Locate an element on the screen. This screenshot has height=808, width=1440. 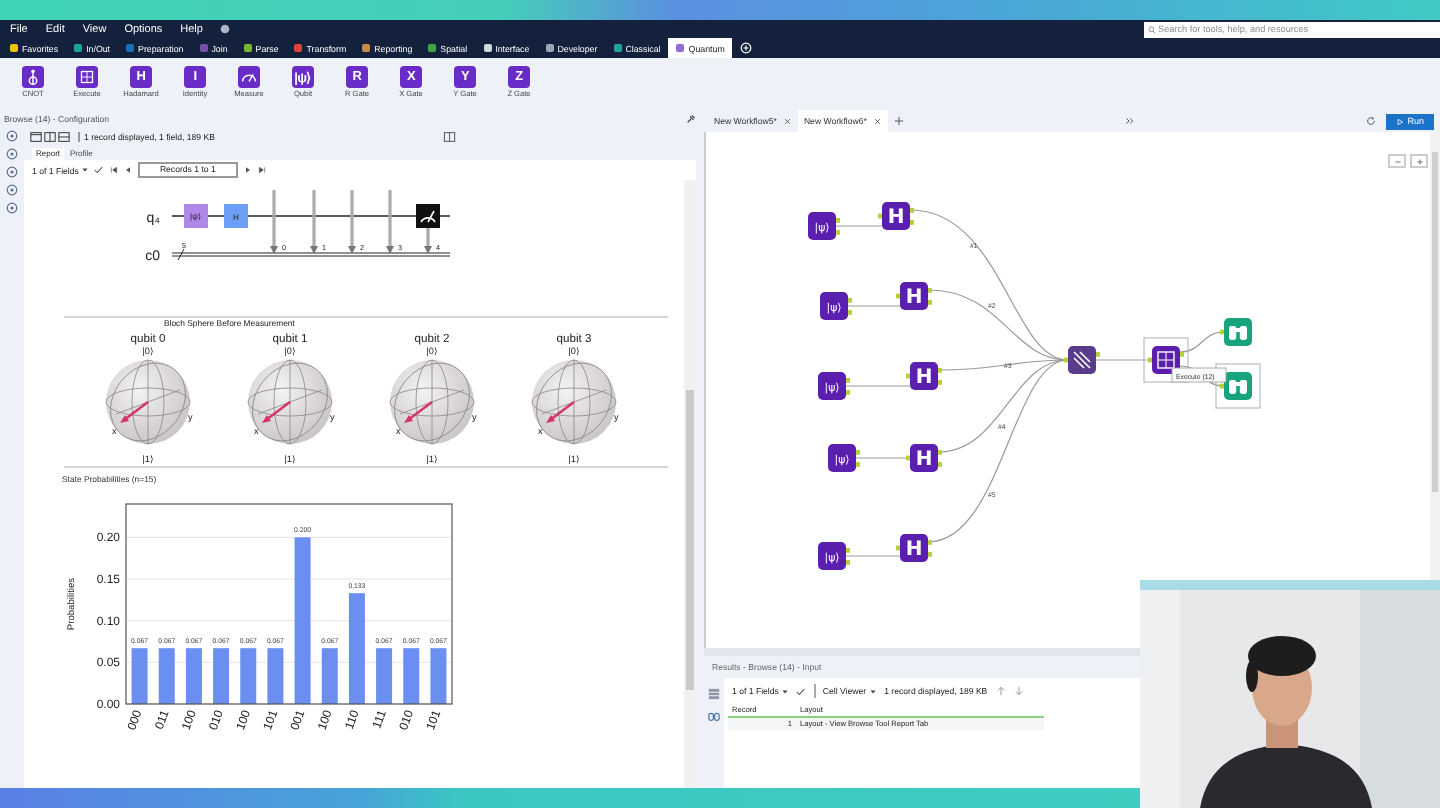
first-icon is located at coordinates (113, 170).